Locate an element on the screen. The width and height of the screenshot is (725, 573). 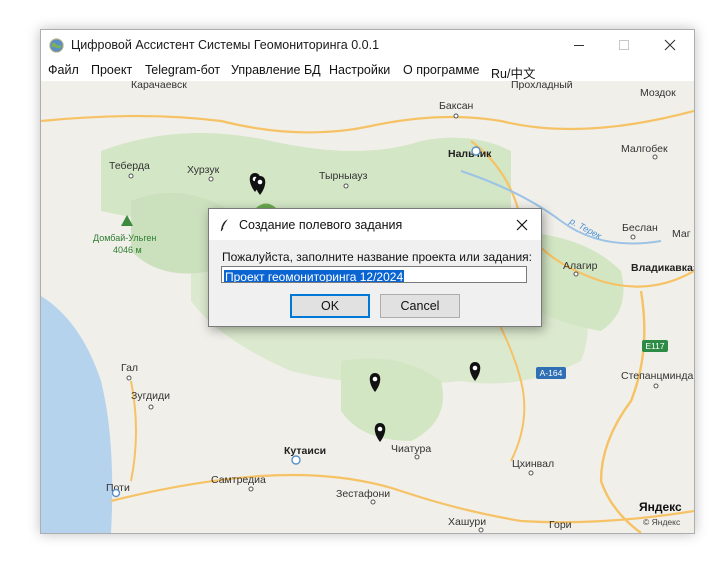
place-mozdok: Моздок is located at coordinates (658, 93).